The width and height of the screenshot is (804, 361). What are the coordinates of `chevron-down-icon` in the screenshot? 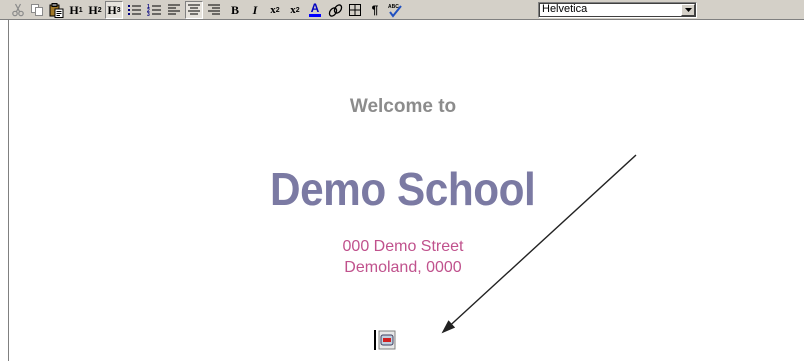 It's located at (688, 10).